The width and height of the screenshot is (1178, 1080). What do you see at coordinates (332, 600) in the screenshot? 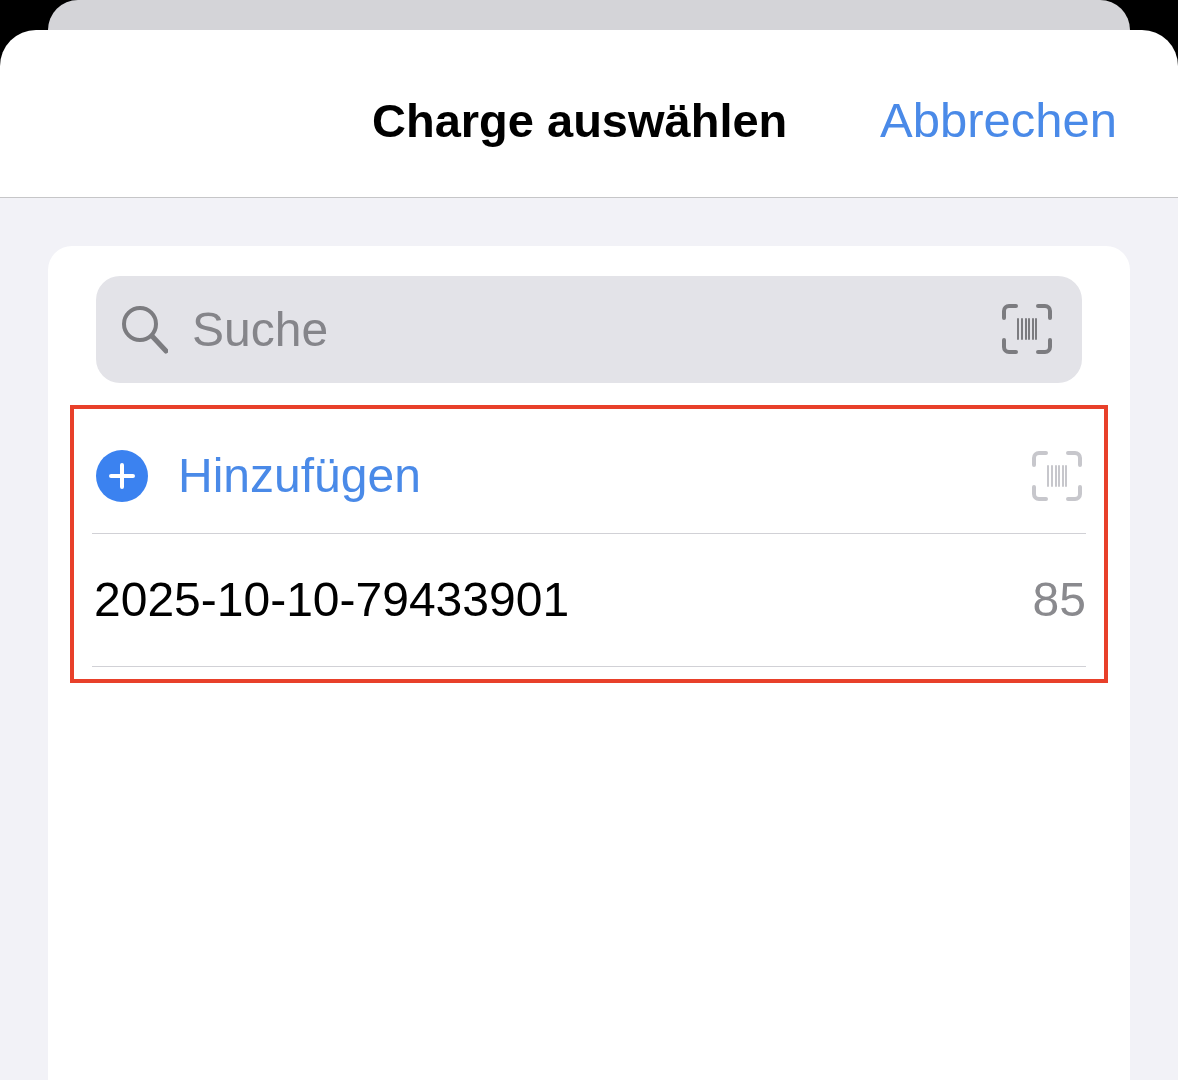
I see `batch-name: 2025-10-10-79433901` at bounding box center [332, 600].